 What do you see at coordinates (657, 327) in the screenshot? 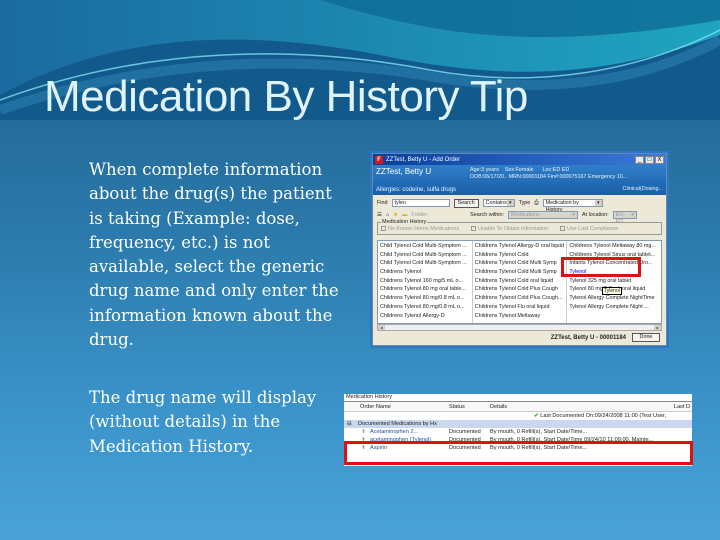
I see `scroll-right-icon: ▸` at bounding box center [657, 327].